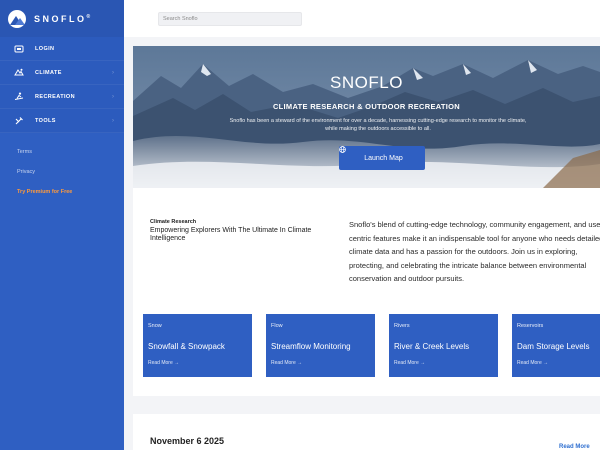 The image size is (600, 450). Describe the element at coordinates (19, 97) in the screenshot. I see `recreation-icon` at that location.